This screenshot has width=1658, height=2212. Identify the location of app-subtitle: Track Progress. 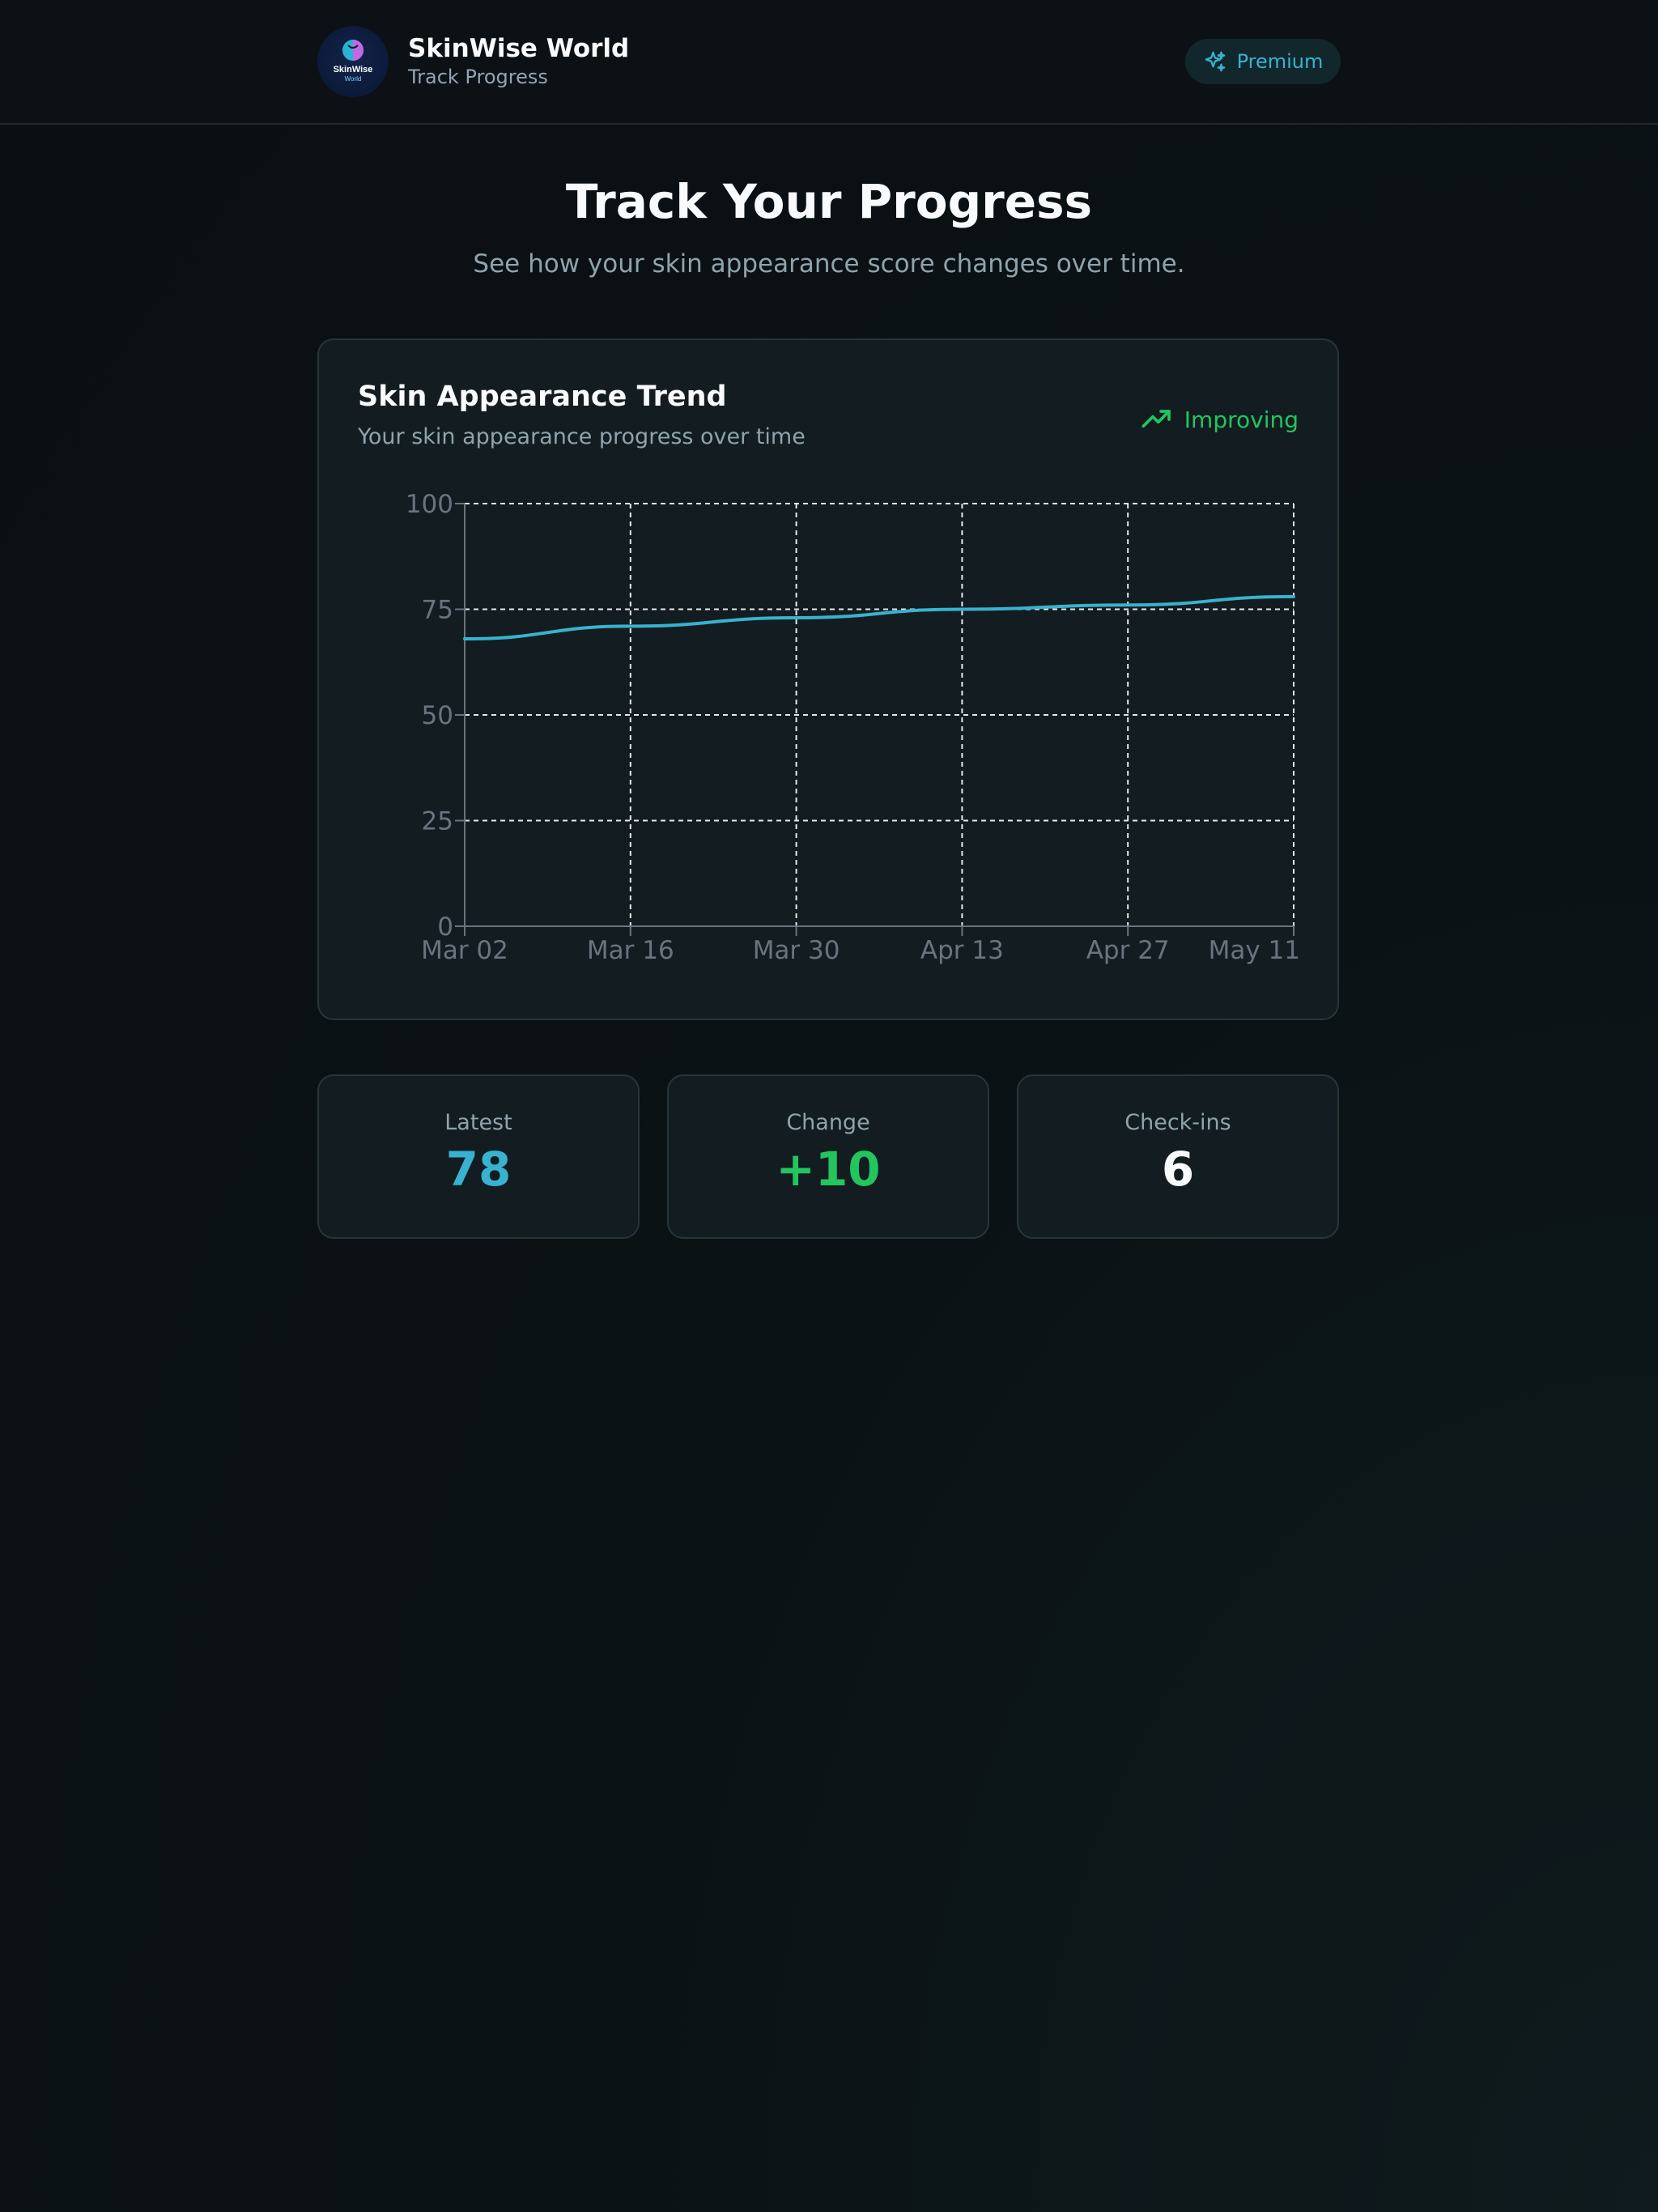
(478, 77).